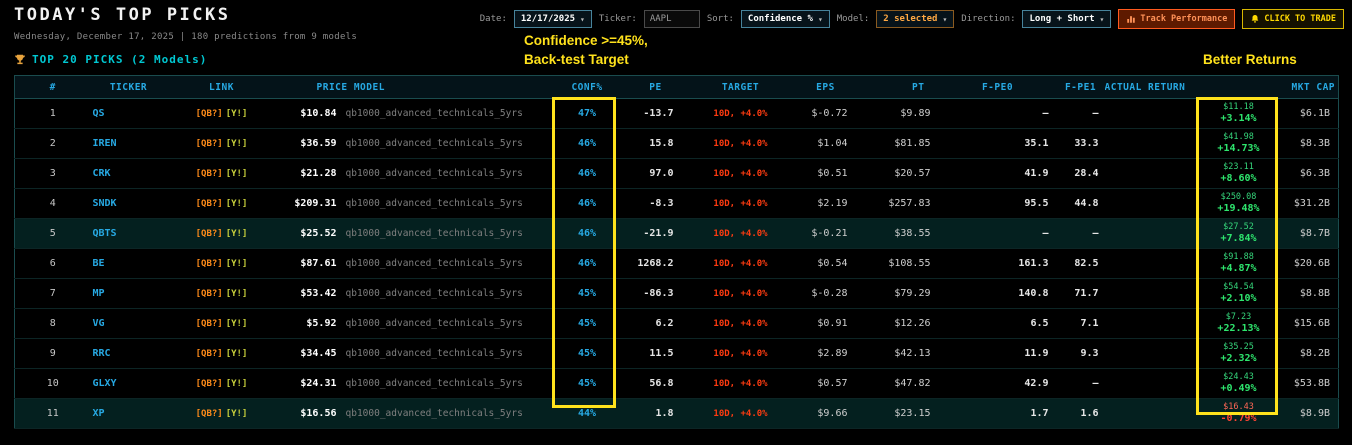 This screenshot has width=1352, height=445. Describe the element at coordinates (52, 323) in the screenshot. I see `rank-cell: 8` at that location.